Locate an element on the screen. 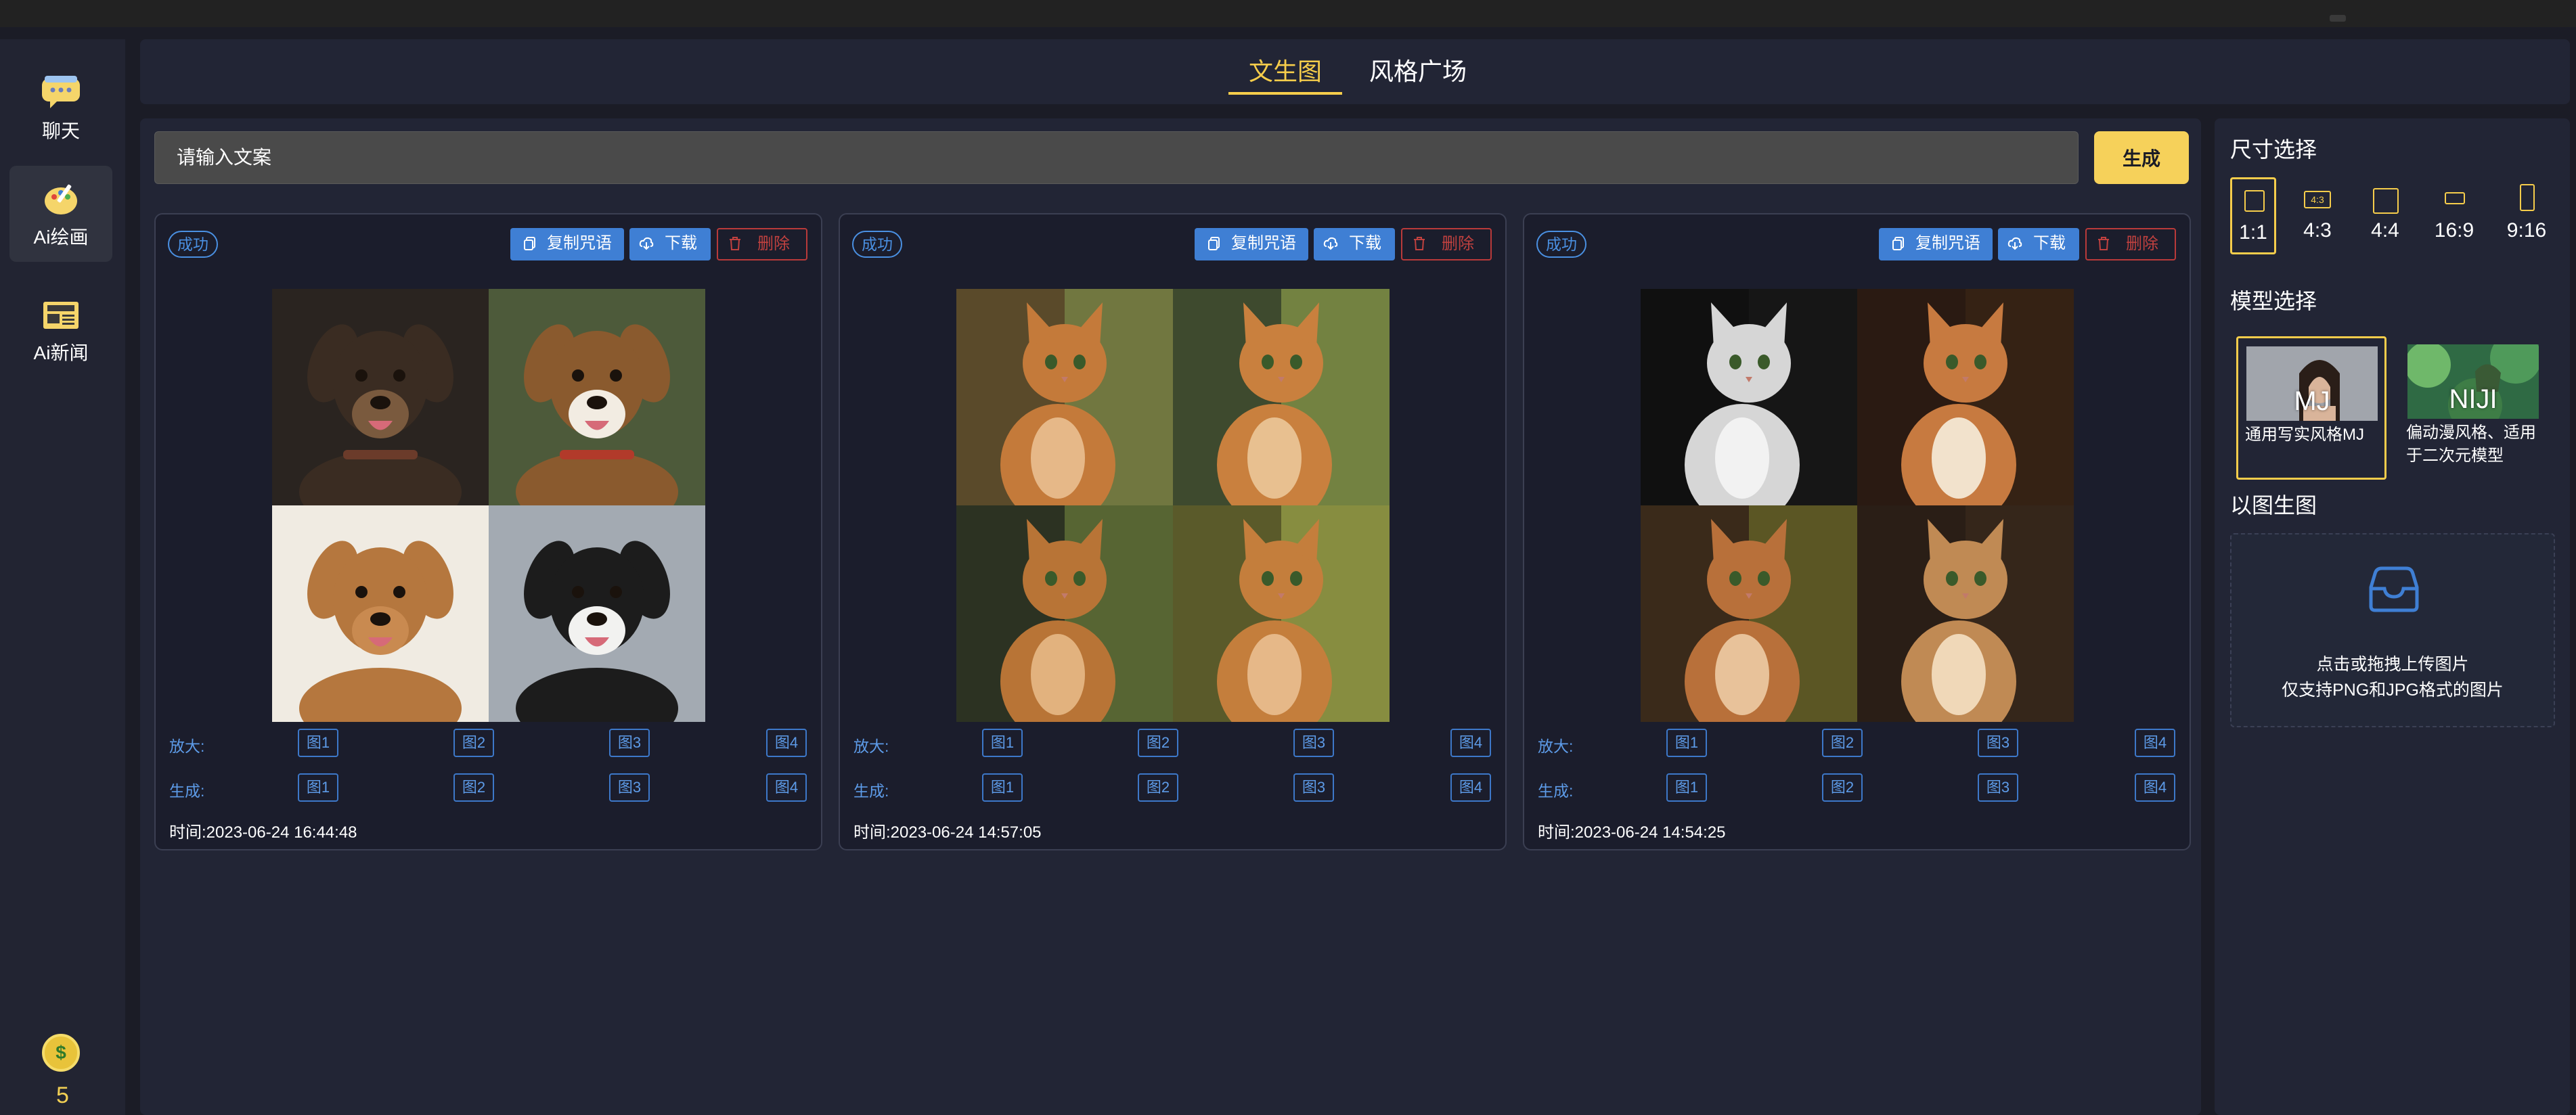  nav-item-ai-paint: Ai绘画 is located at coordinates (60, 214).